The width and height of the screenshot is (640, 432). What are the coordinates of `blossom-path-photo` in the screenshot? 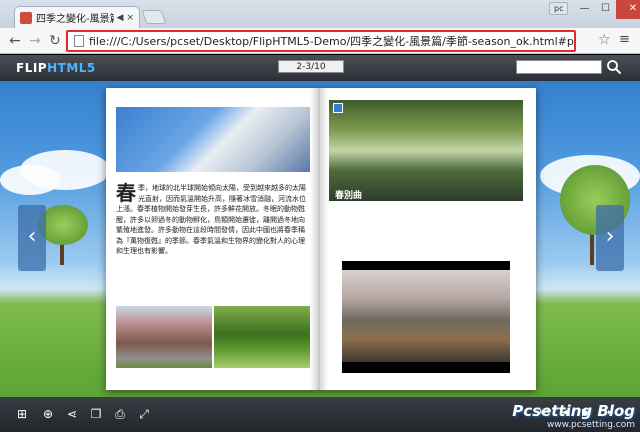 It's located at (164, 337).